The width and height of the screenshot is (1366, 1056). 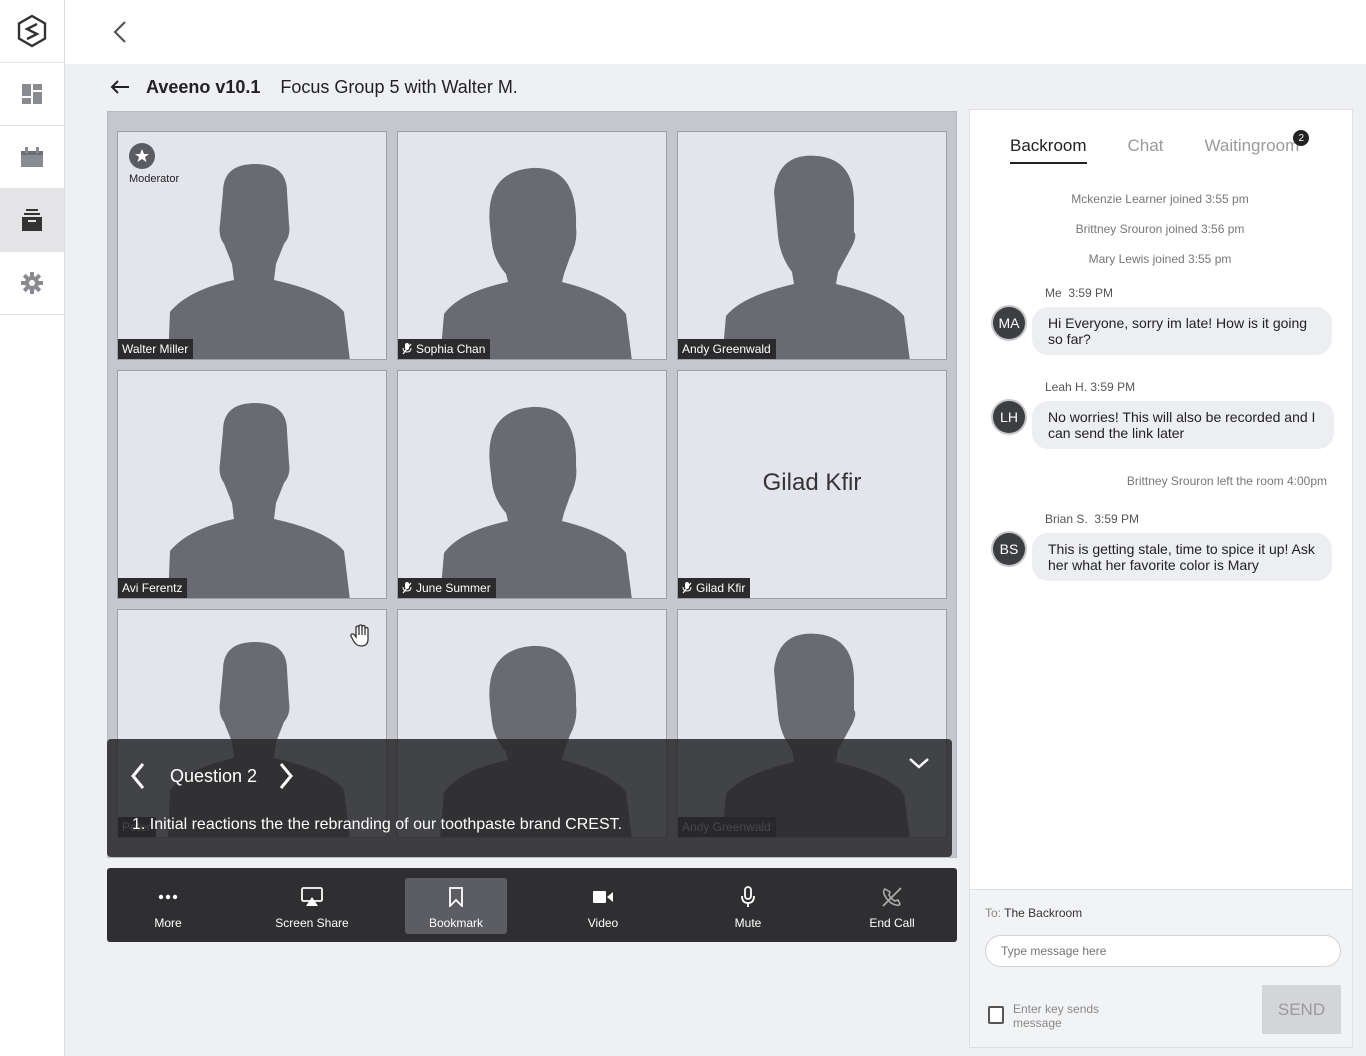 I want to click on calendar-icon, so click(x=32, y=157).